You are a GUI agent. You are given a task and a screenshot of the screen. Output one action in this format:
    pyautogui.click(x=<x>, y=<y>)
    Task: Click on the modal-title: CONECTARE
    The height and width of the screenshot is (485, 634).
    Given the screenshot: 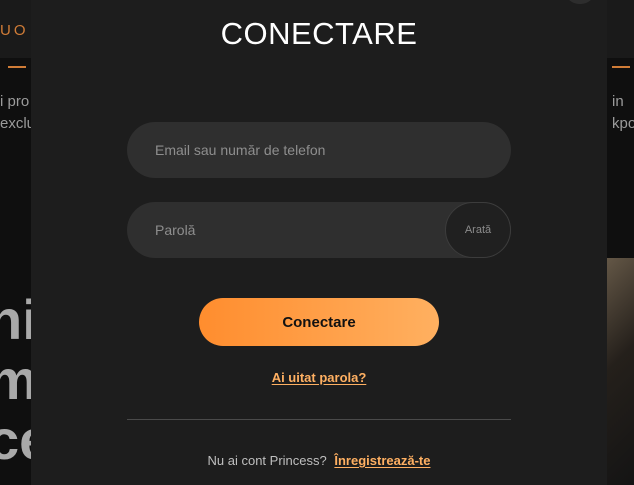 What is the action you would take?
    pyautogui.click(x=319, y=33)
    